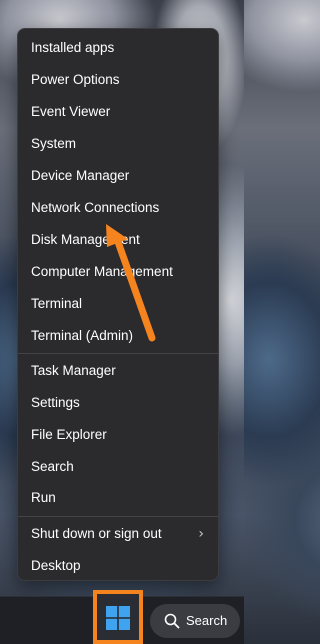 This screenshot has width=320, height=644. What do you see at coordinates (118, 80) in the screenshot?
I see `menu-item-power-options: Power Options` at bounding box center [118, 80].